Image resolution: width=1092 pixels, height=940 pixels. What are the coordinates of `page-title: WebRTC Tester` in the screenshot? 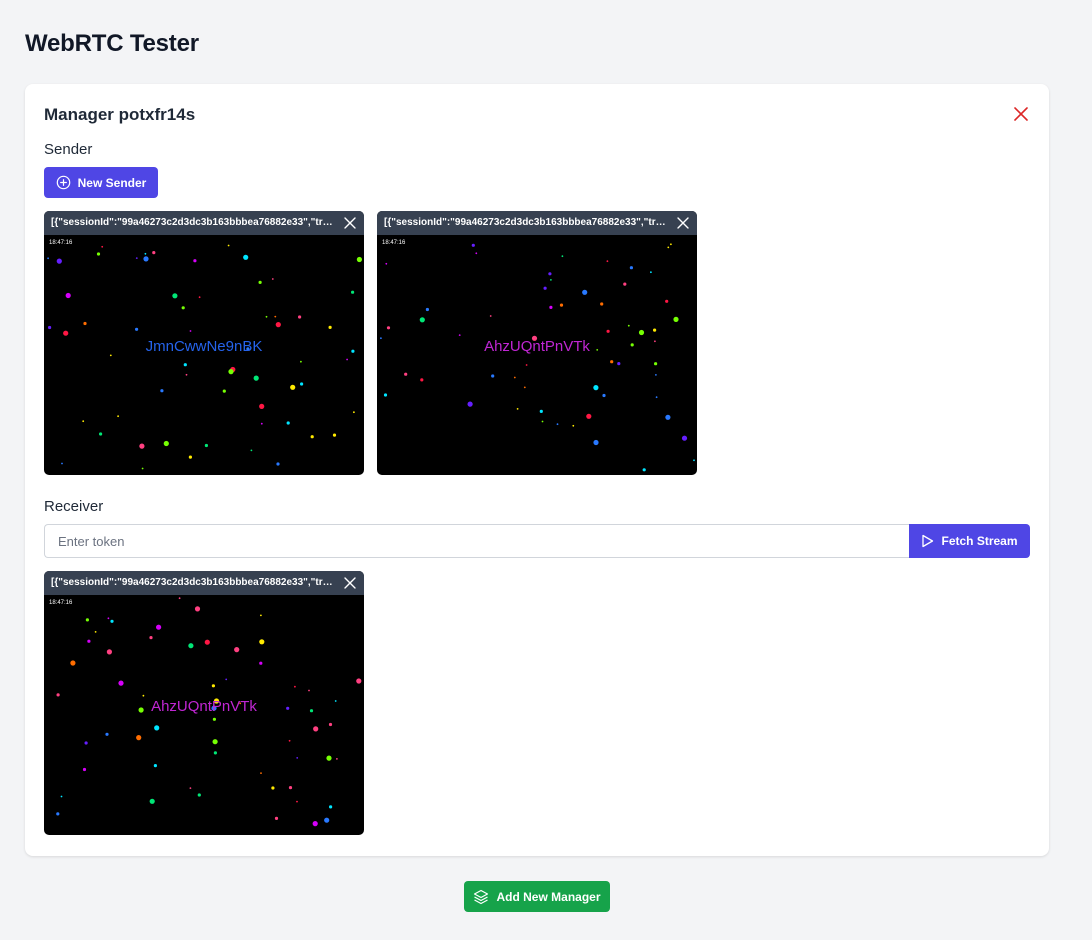 It's located at (112, 43).